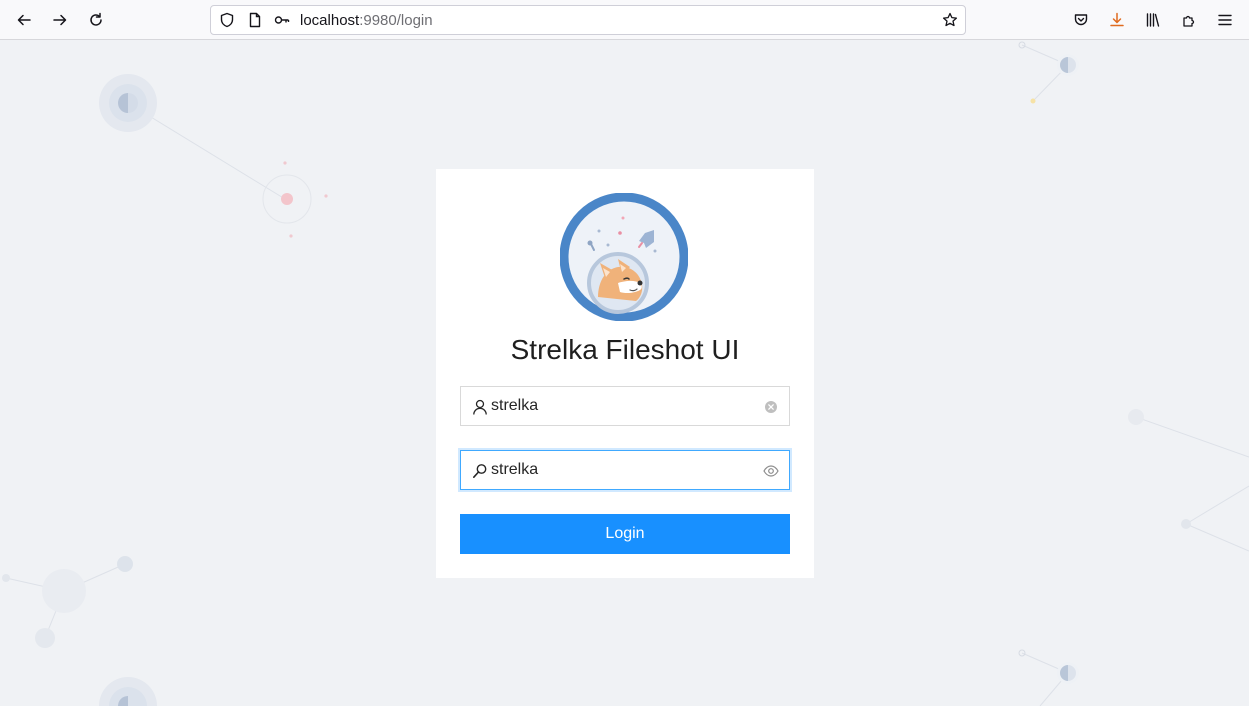  What do you see at coordinates (621, 406) in the screenshot?
I see `username-input` at bounding box center [621, 406].